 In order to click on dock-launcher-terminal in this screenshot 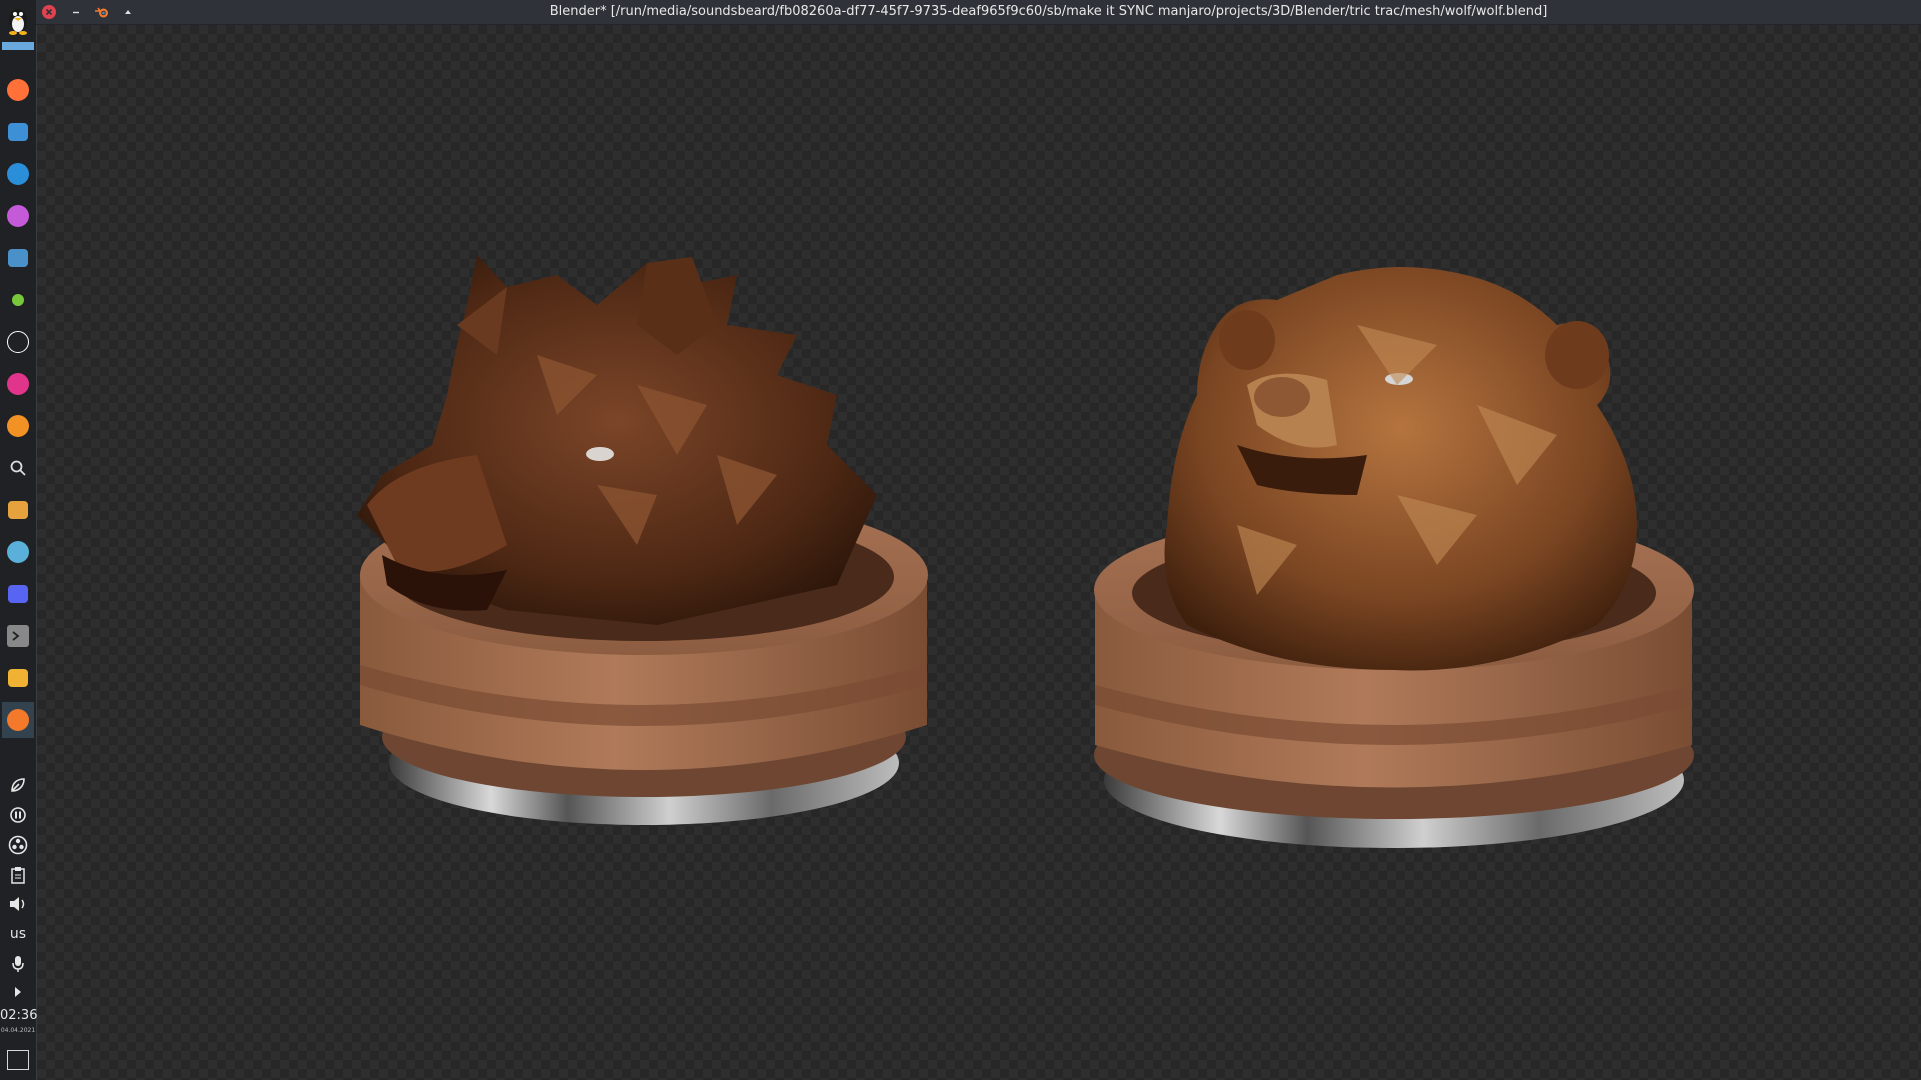, I will do `click(18, 636)`.